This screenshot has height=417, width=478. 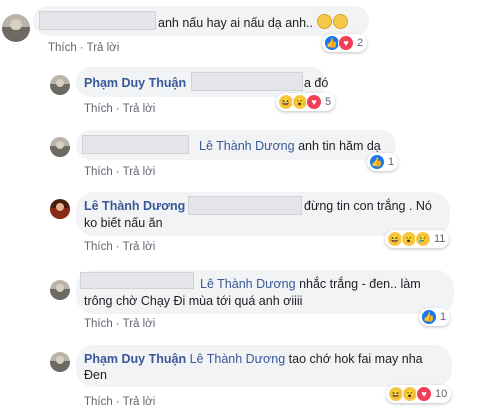 I want to click on reaction-summary: 👍 ♥ 2, so click(x=345, y=43).